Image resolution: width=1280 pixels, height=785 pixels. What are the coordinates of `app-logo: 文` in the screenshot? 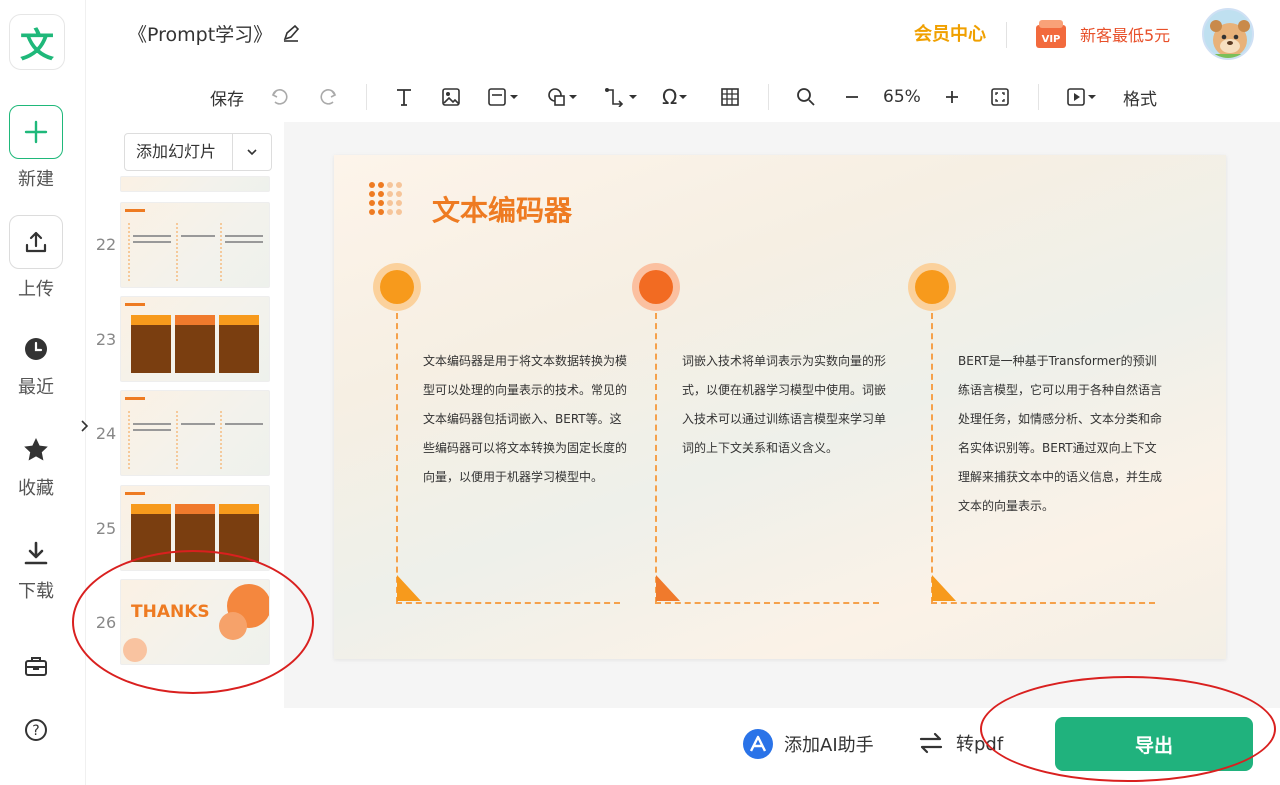 It's located at (37, 42).